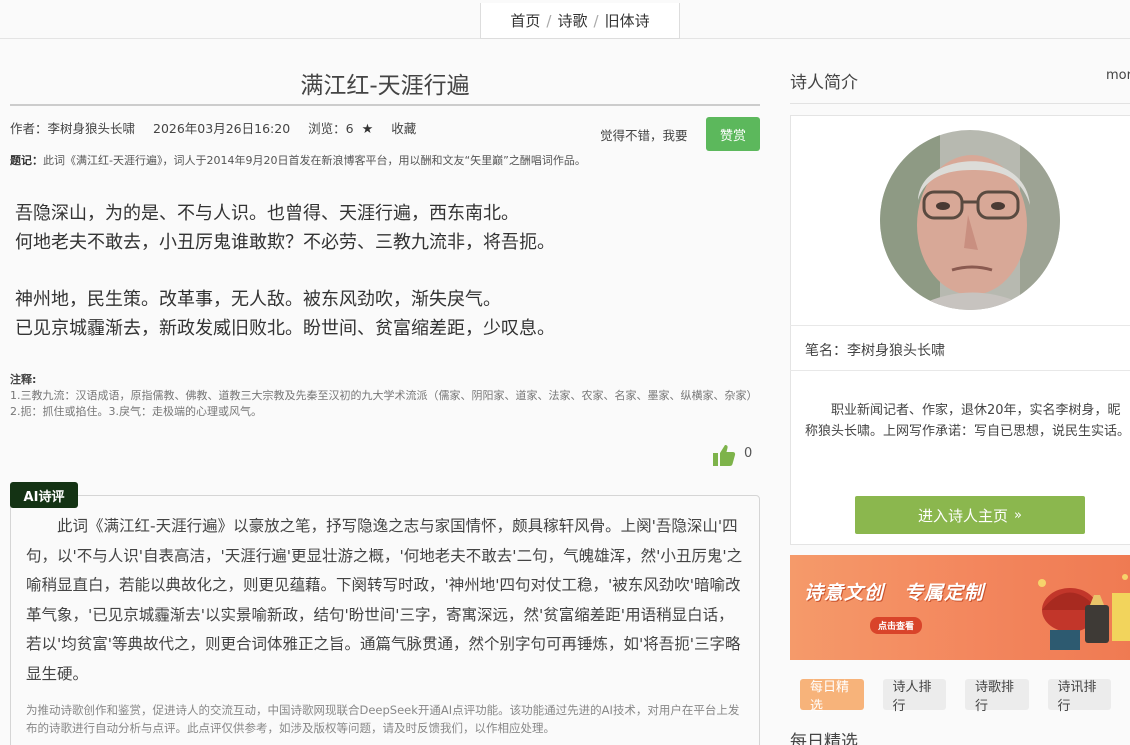 Image resolution: width=1130 pixels, height=745 pixels. What do you see at coordinates (832, 696) in the screenshot?
I see `tab-daily-picks: 每日精选` at bounding box center [832, 696].